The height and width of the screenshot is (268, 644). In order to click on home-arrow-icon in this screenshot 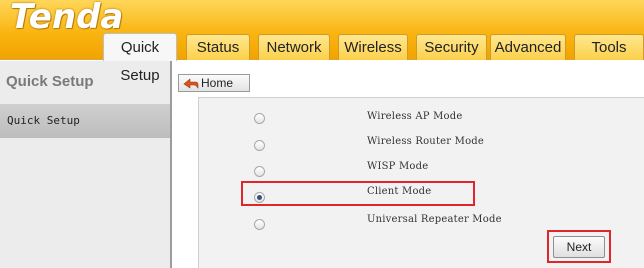, I will do `click(191, 83)`.